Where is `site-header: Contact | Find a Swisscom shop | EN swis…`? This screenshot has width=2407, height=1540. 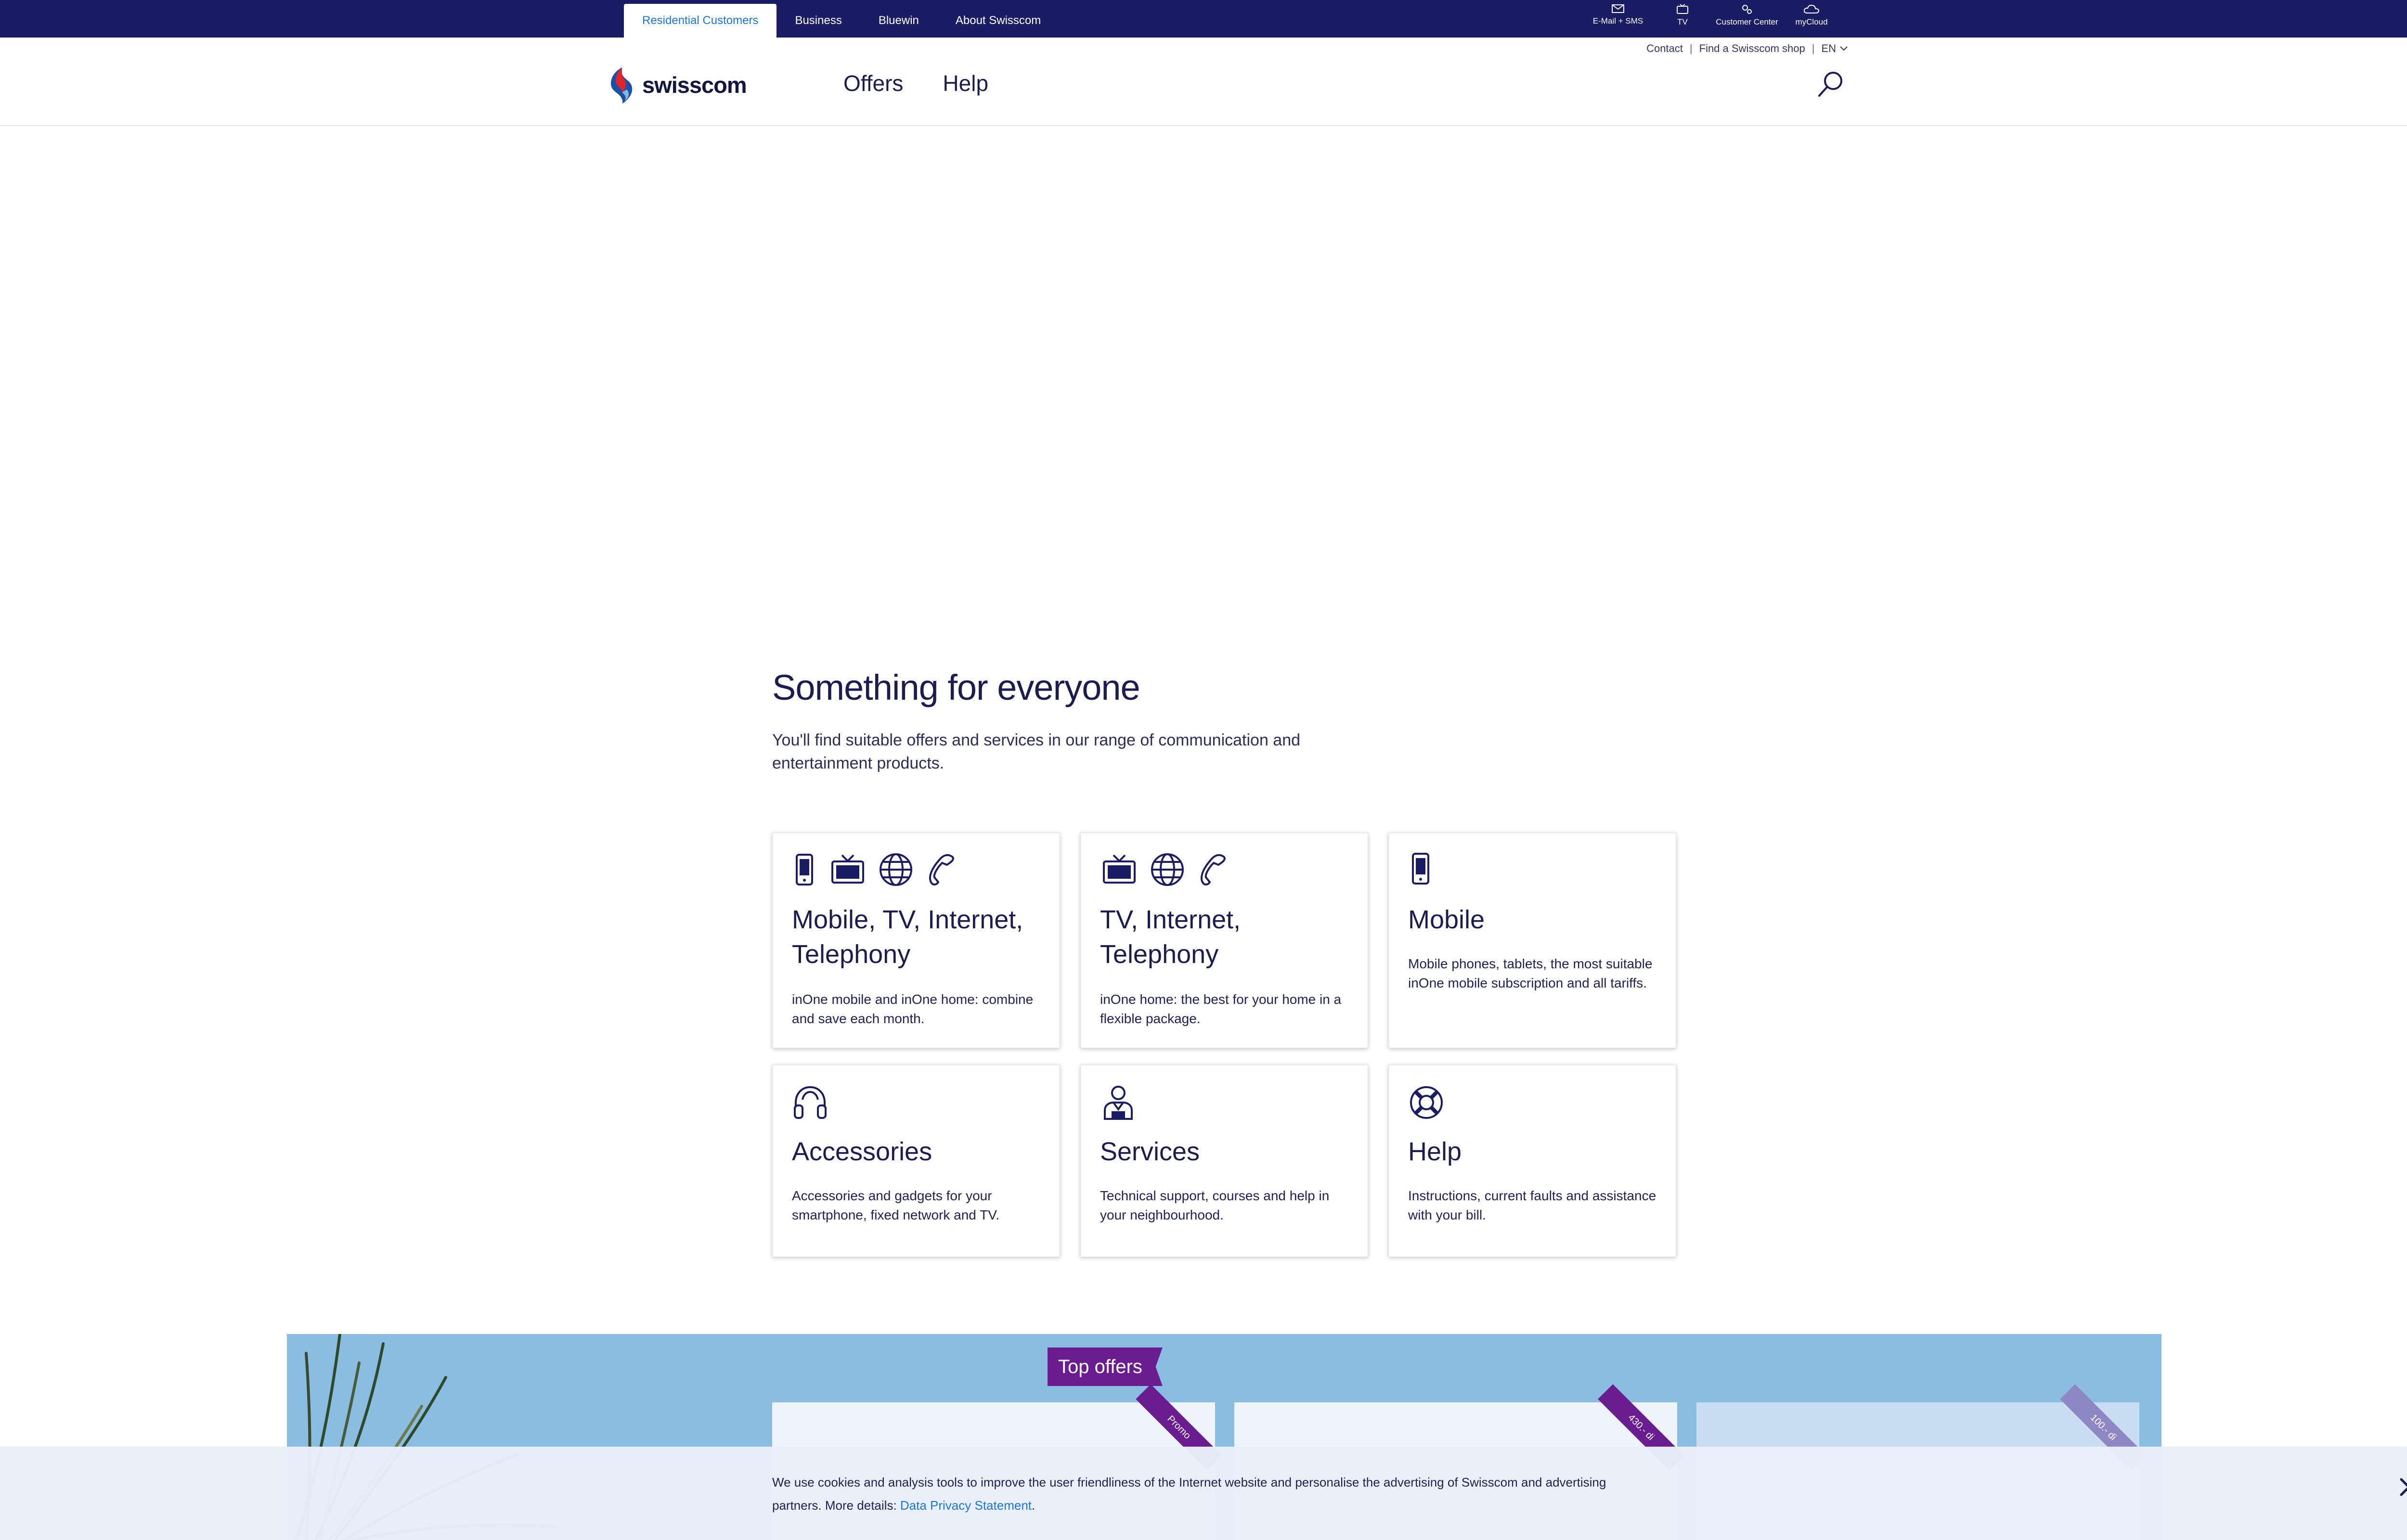 site-header: Contact | Find a Swisscom shop | EN swis… is located at coordinates (1203, 82).